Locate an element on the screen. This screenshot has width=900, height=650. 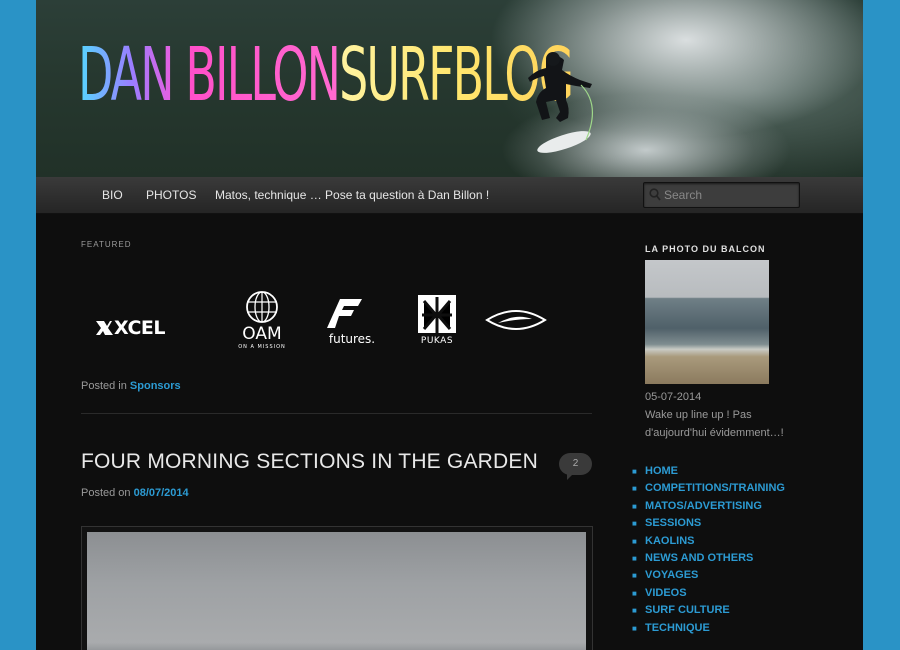
menu-item-label: VIDEOS is located at coordinates (666, 592).